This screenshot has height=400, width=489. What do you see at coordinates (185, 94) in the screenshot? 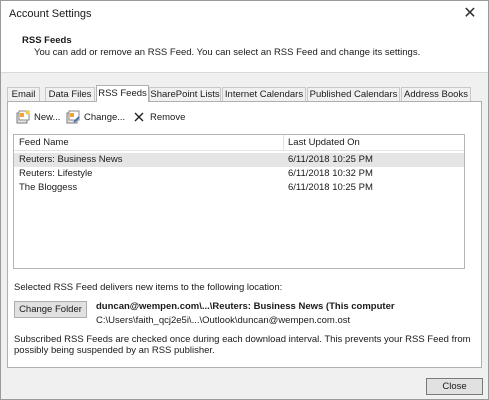
I see `tab-sharepoint-lists: SharePoint Lists` at bounding box center [185, 94].